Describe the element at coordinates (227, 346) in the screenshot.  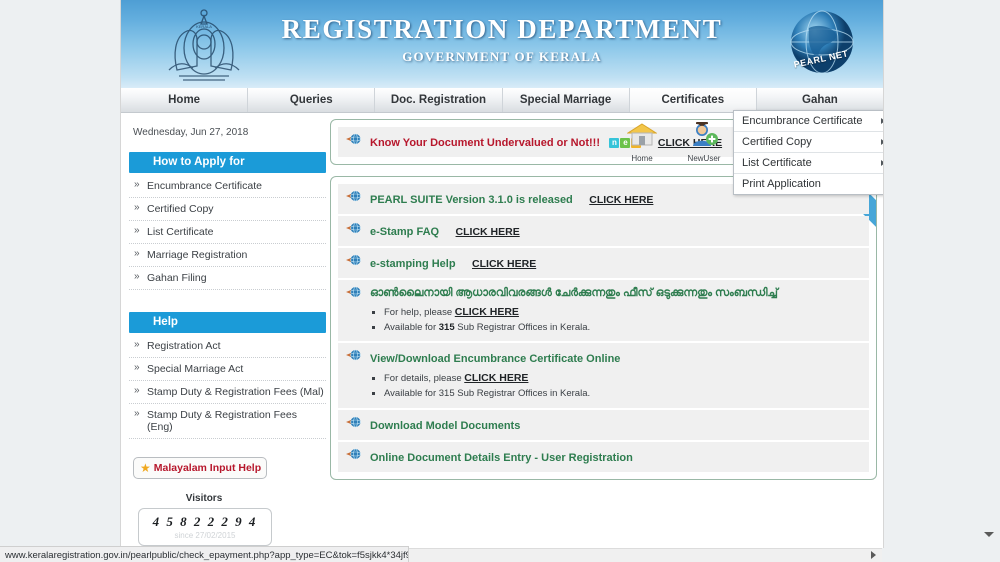
I see `sidebar-item-registration-act: Registration Act` at that location.